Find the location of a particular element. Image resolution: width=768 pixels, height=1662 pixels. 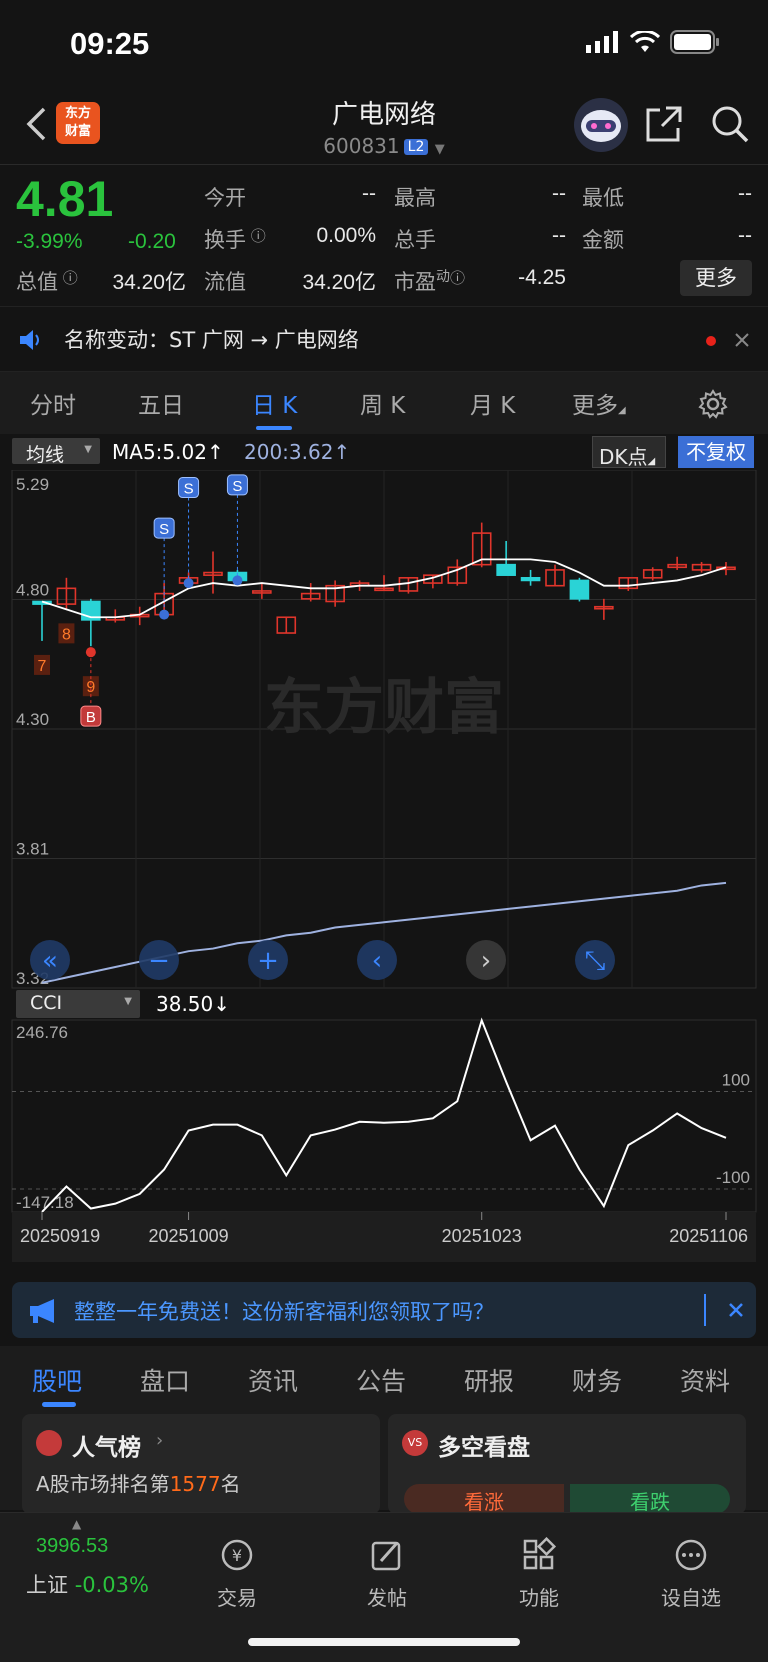

ma-select: 均线 ▼ is located at coordinates (56, 452).